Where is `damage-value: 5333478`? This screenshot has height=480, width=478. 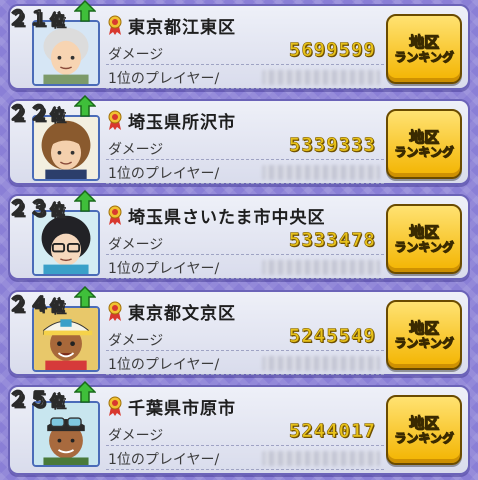
damage-value: 5333478 is located at coordinates (332, 240).